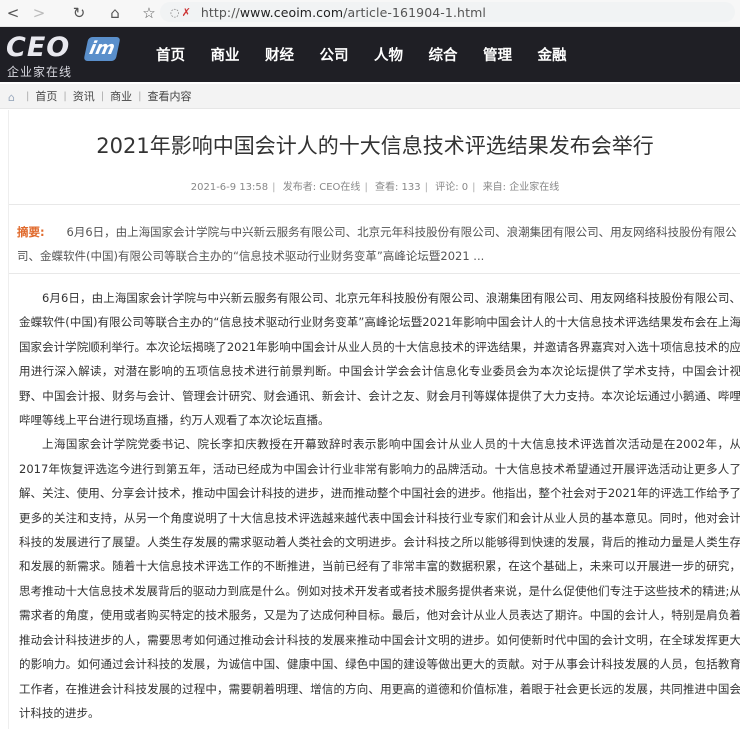 This screenshot has width=740, height=729. I want to click on site-header: CEO im 企业家在线 首页 商业 财经 公司 人物 综合 管理 金融, so click(370, 54).